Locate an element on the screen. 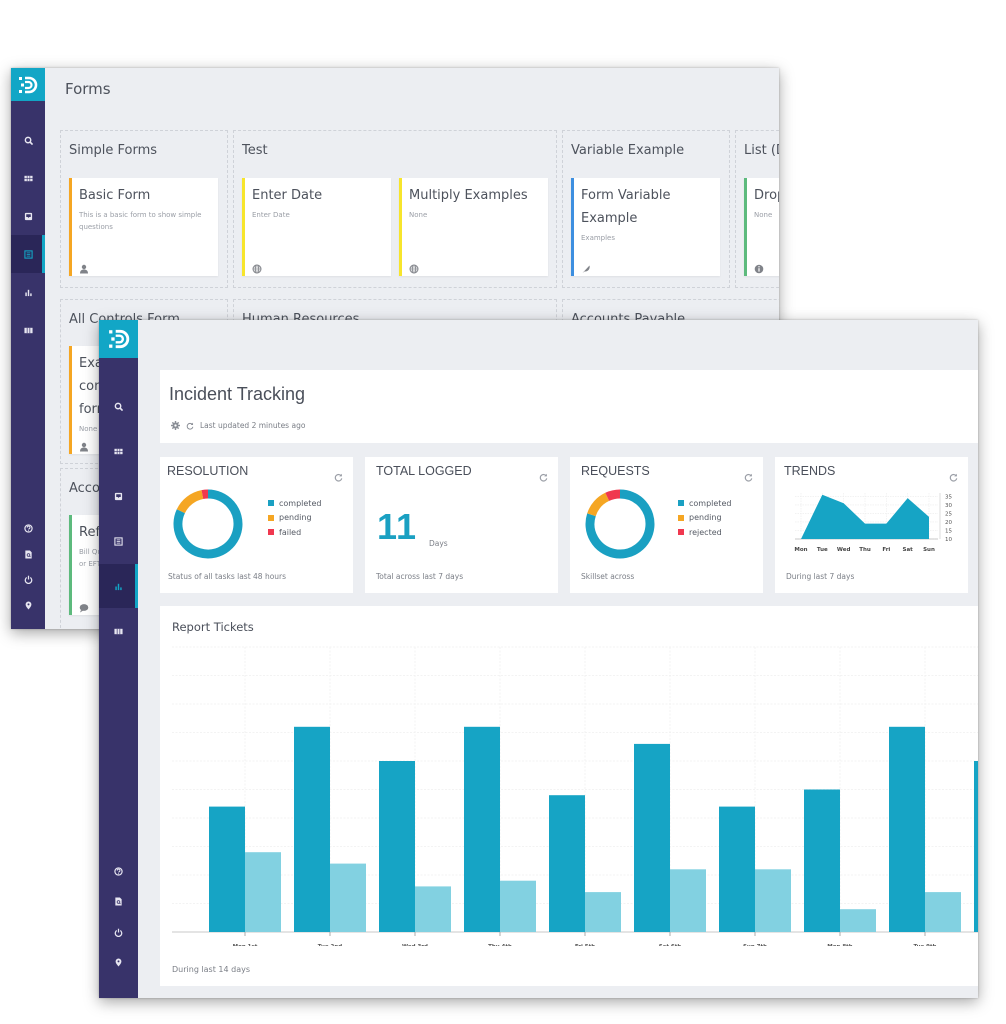  resolution-donut-chart is located at coordinates (208, 524).